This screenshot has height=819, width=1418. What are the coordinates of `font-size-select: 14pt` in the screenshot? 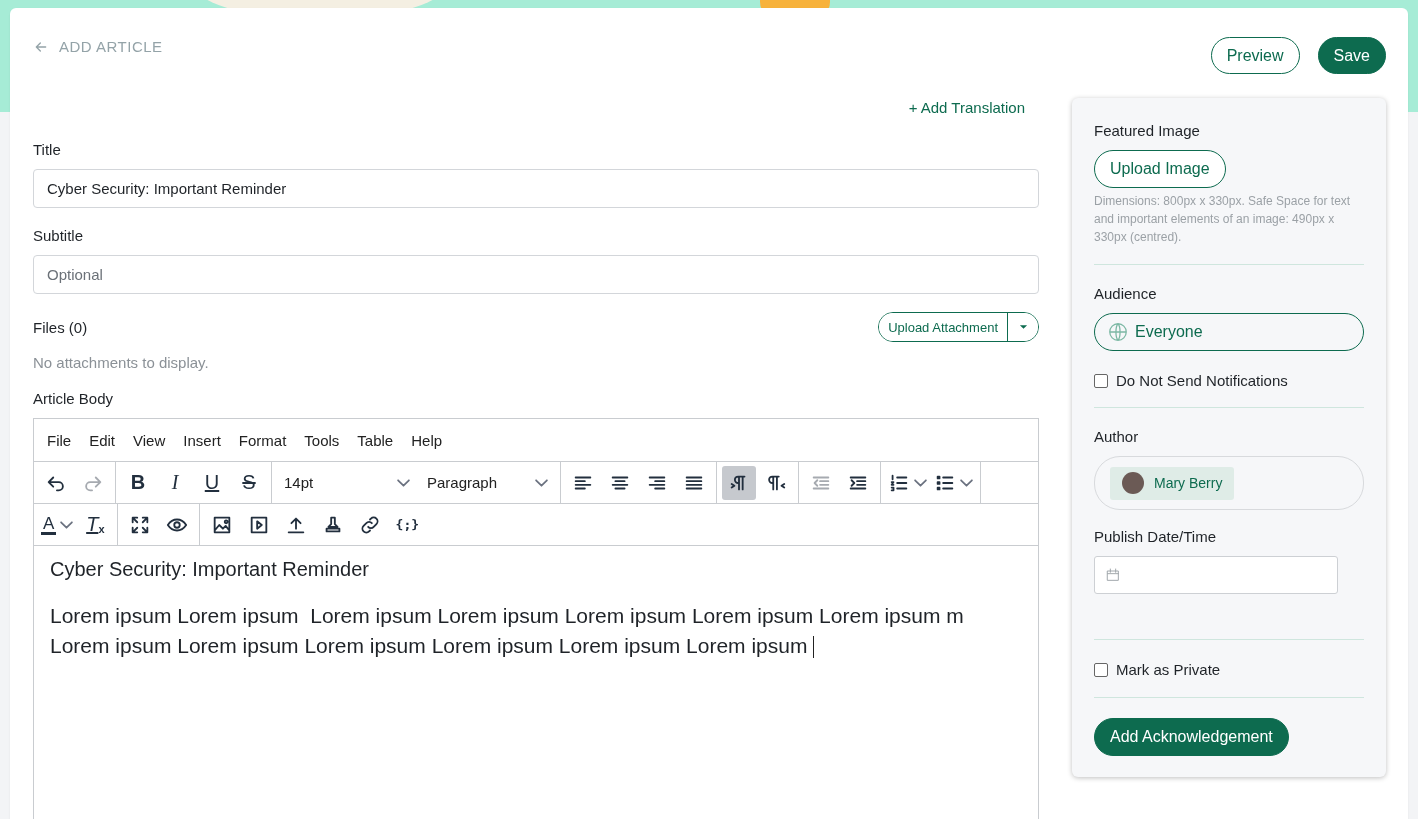 It's located at (347, 482).